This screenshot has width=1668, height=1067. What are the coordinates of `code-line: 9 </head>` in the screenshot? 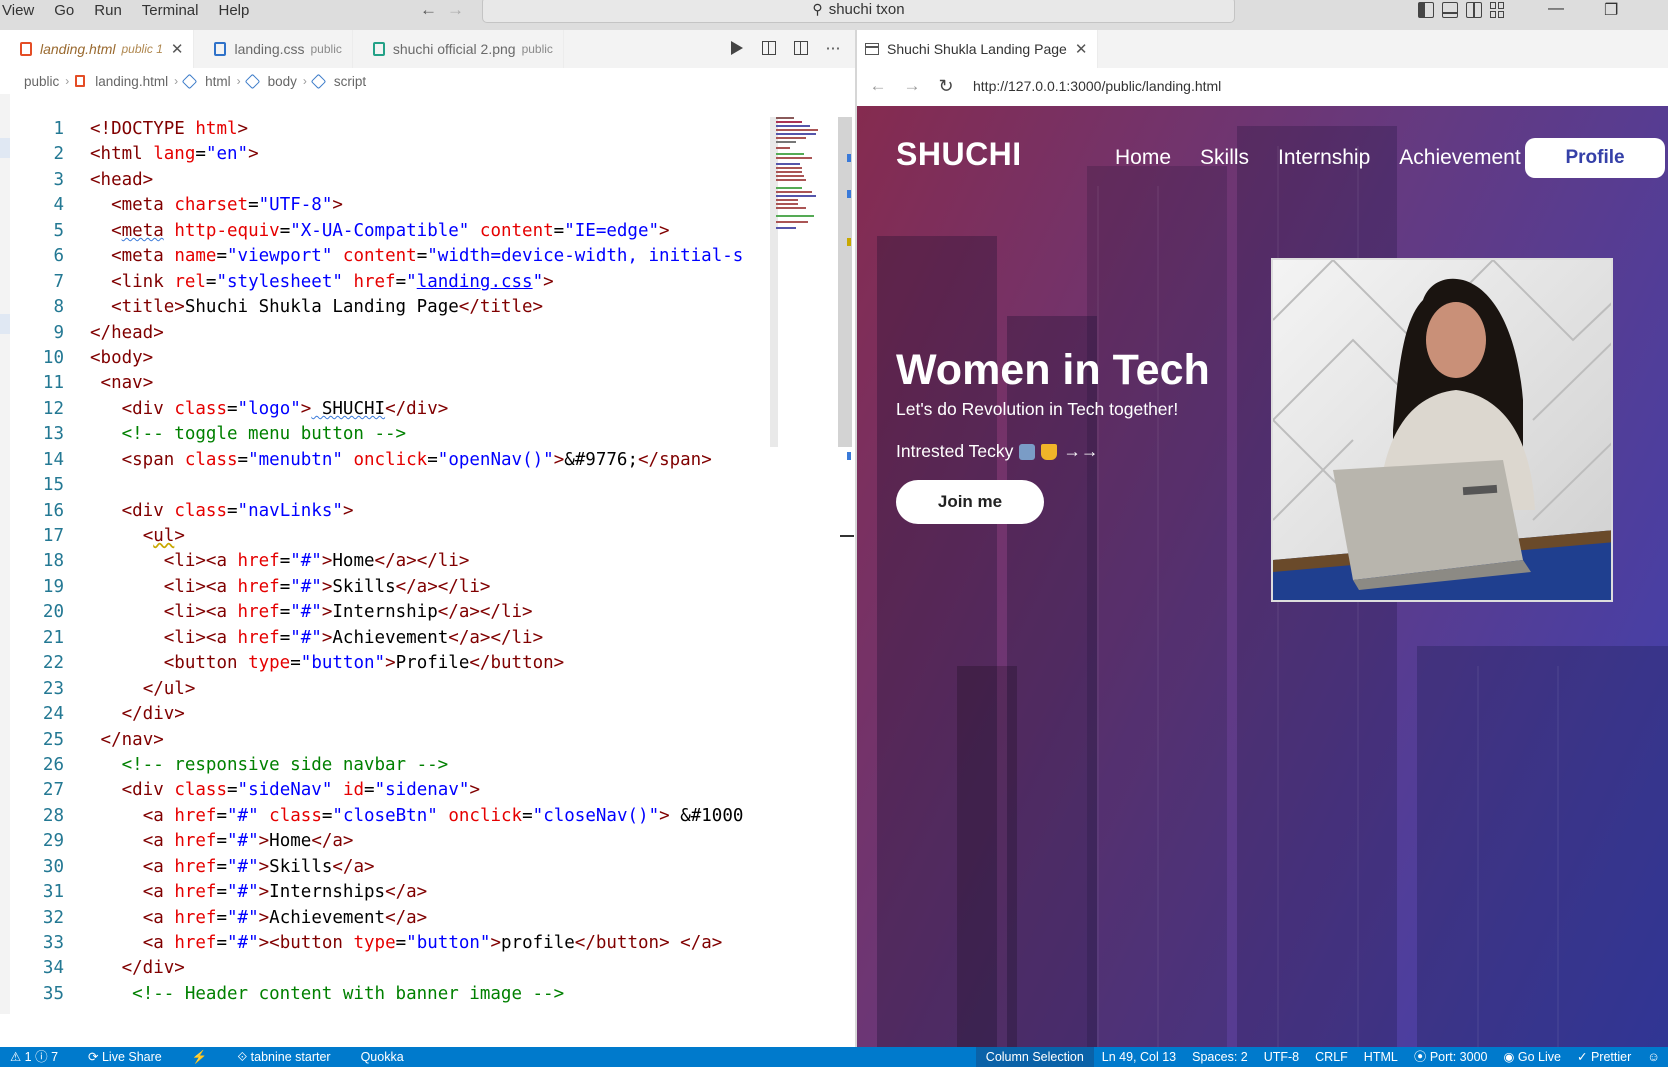 It's located at (108, 332).